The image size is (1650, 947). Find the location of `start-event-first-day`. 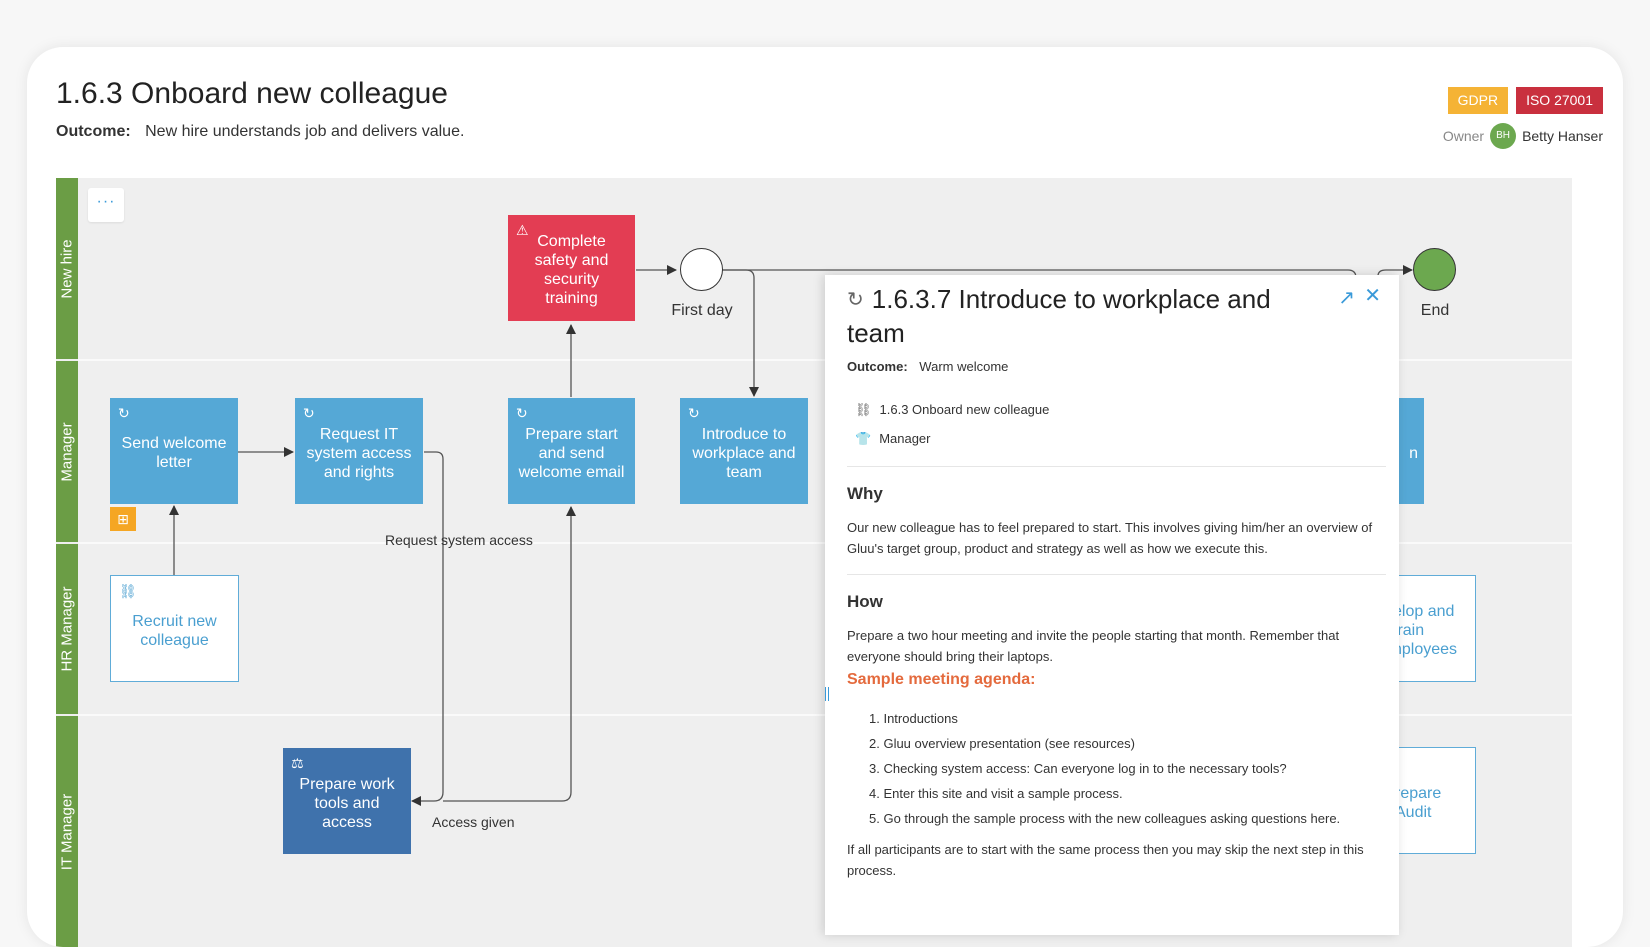

start-event-first-day is located at coordinates (701, 269).